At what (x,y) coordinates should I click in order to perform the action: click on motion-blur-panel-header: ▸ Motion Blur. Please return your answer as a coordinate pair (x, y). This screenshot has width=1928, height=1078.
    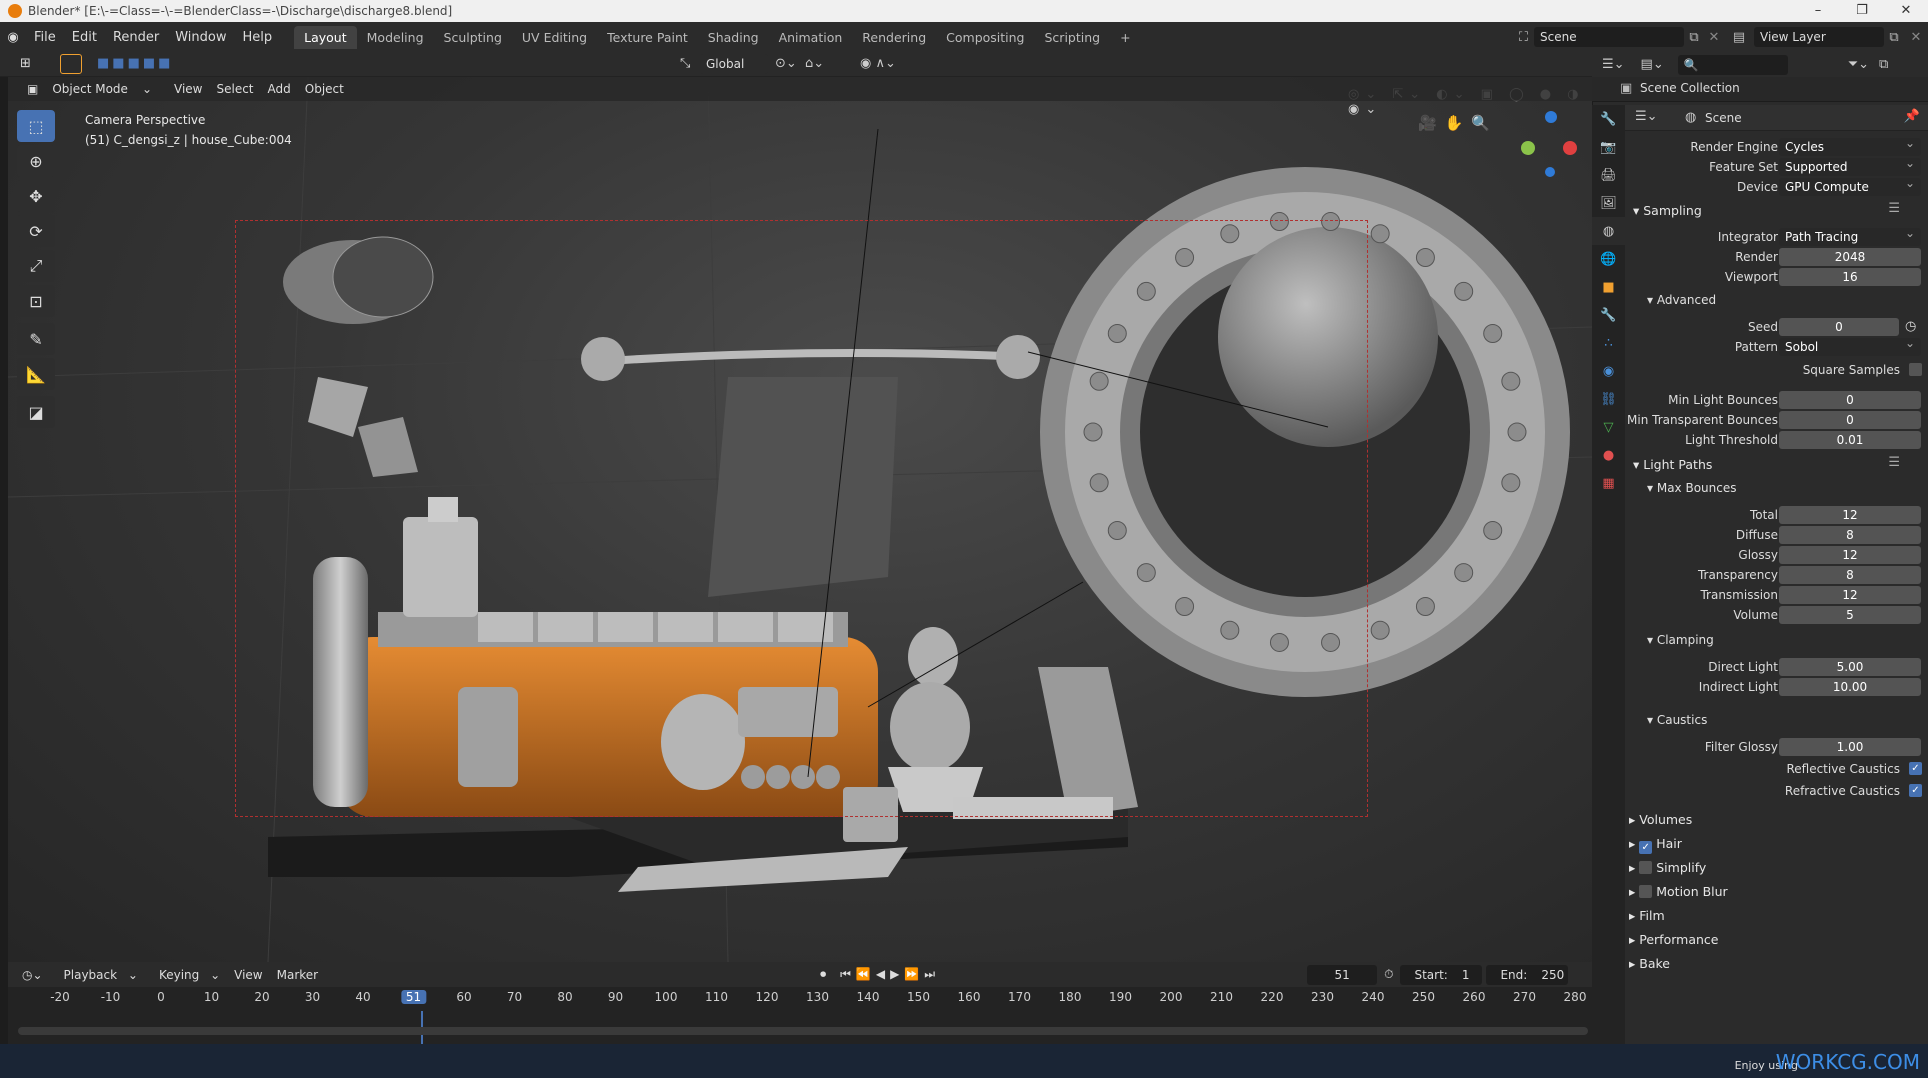
    Looking at the image, I should click on (1678, 891).